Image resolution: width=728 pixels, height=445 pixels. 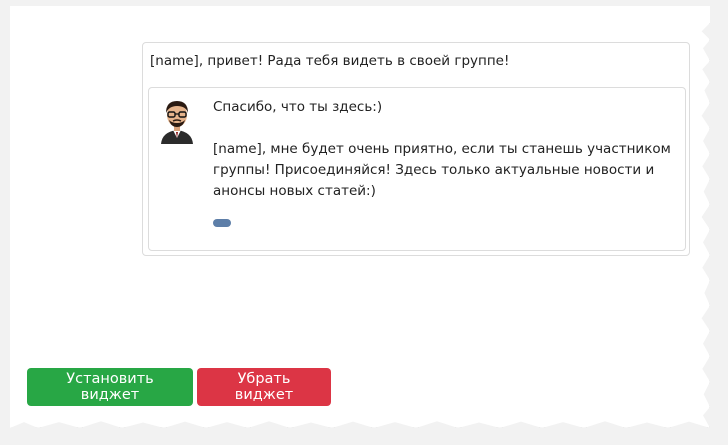 What do you see at coordinates (222, 223) in the screenshot?
I see `subscribe-pill-button` at bounding box center [222, 223].